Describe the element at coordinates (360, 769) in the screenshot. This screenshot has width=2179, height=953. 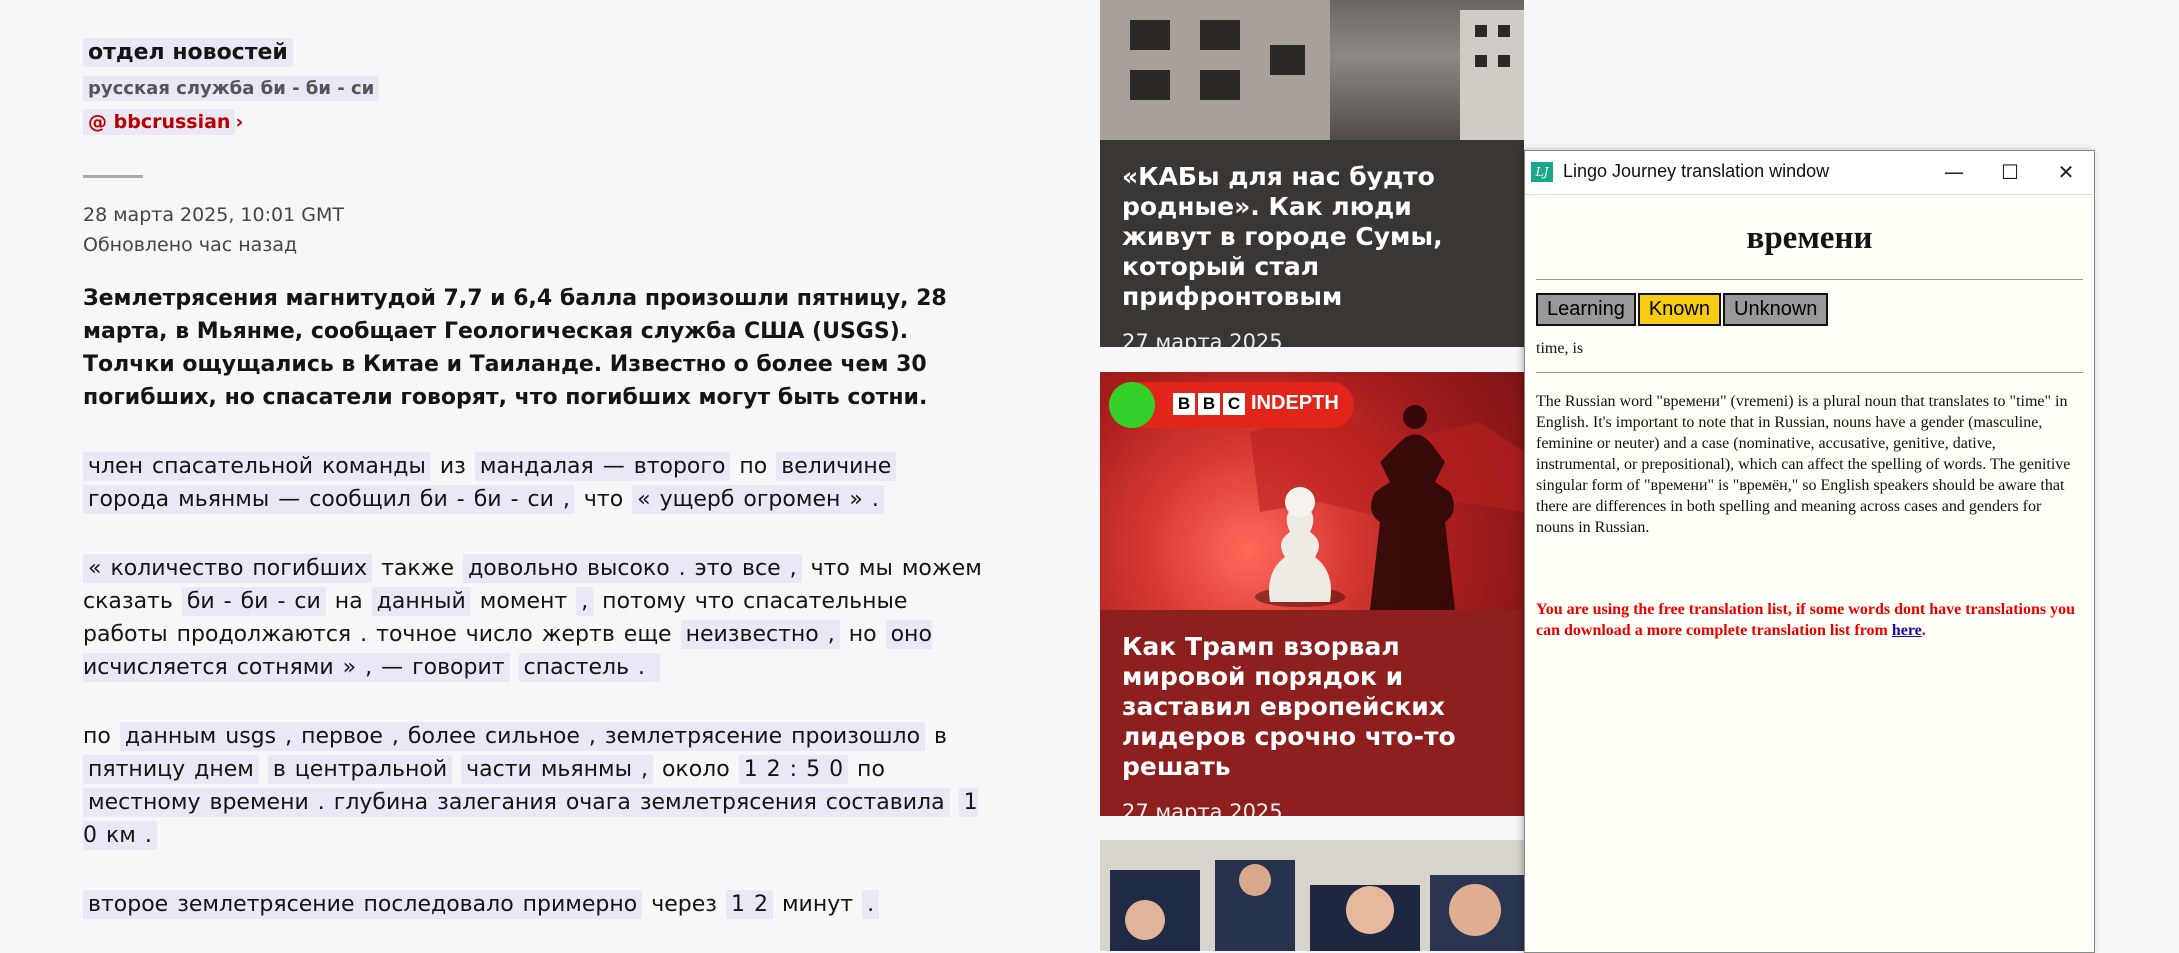
I see `word-chunk: в центральной` at that location.